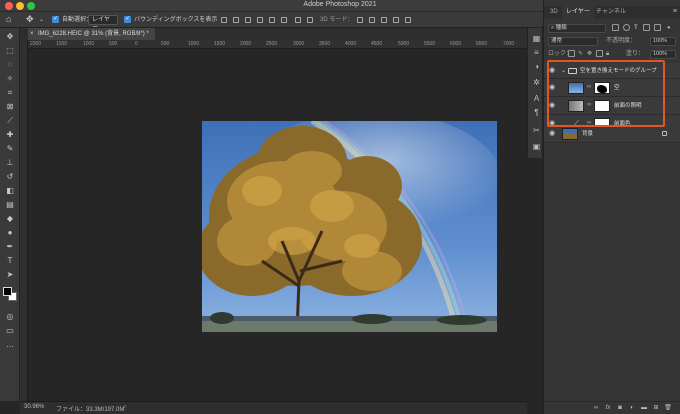 The height and width of the screenshot is (414, 680). I want to click on character-panel-icon: A, so click(536, 98).